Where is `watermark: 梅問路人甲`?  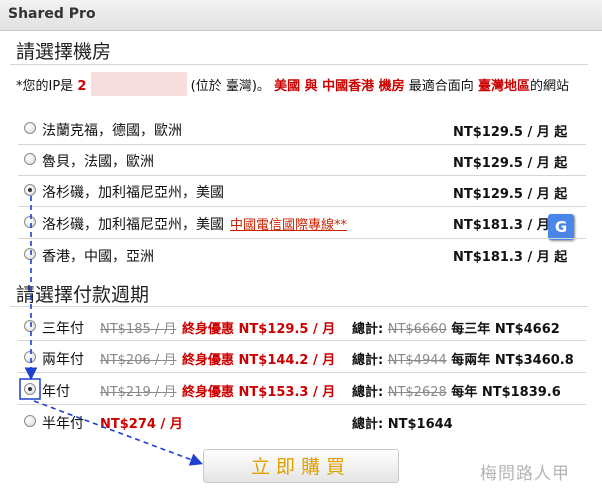 watermark: 梅問路人甲 is located at coordinates (525, 474).